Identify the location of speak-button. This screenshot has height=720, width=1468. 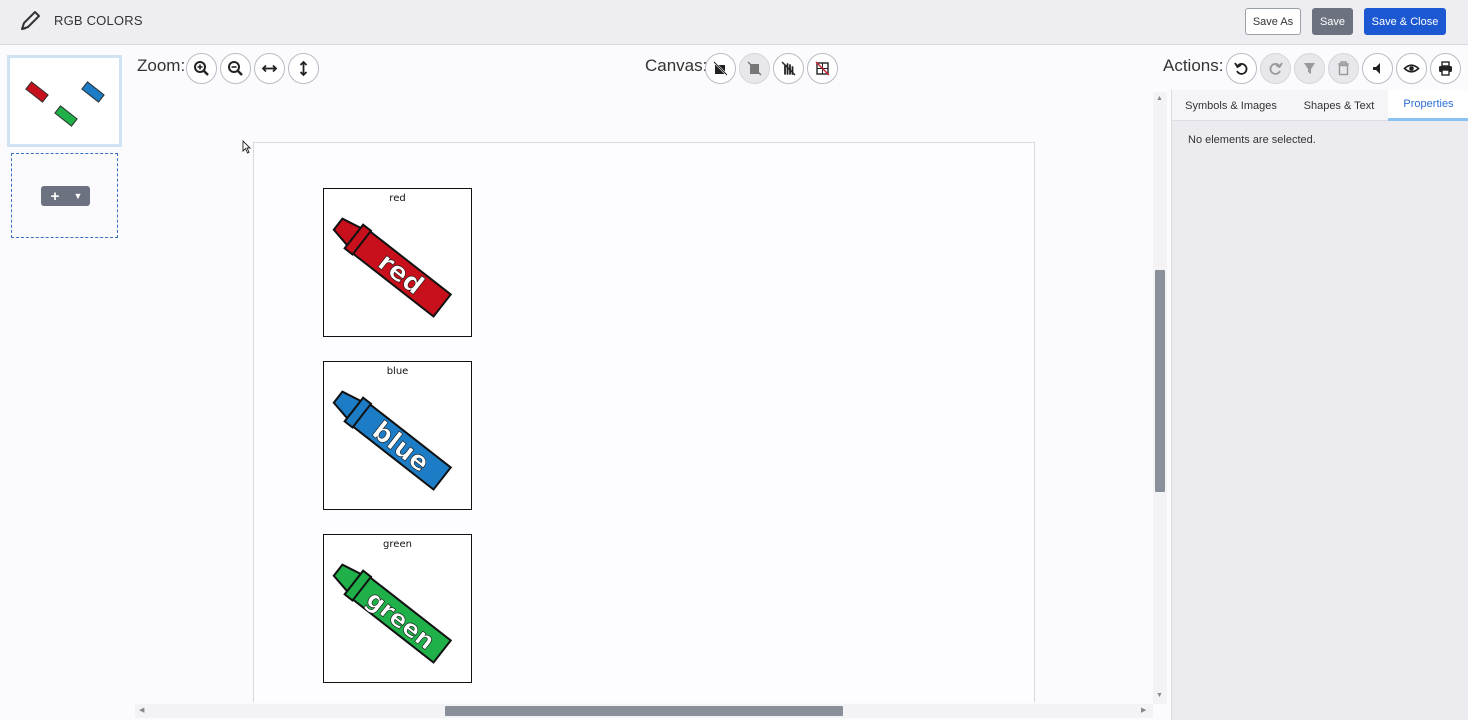
(1377, 68).